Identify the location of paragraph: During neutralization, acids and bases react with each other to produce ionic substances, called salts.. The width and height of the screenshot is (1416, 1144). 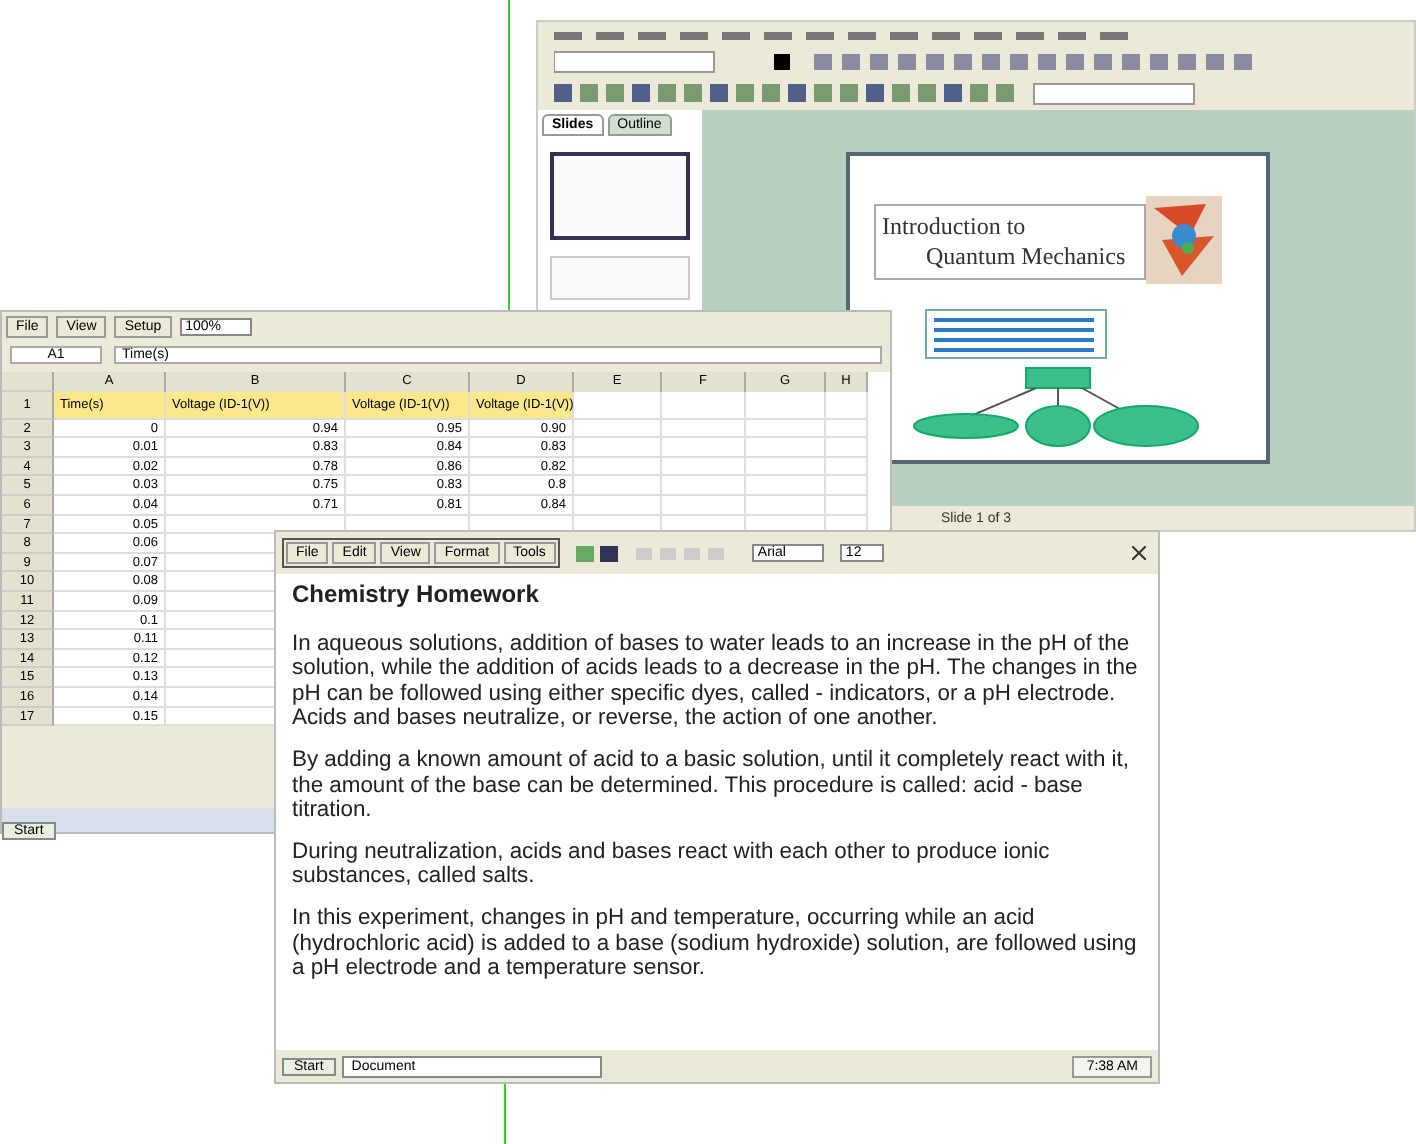
(672, 864).